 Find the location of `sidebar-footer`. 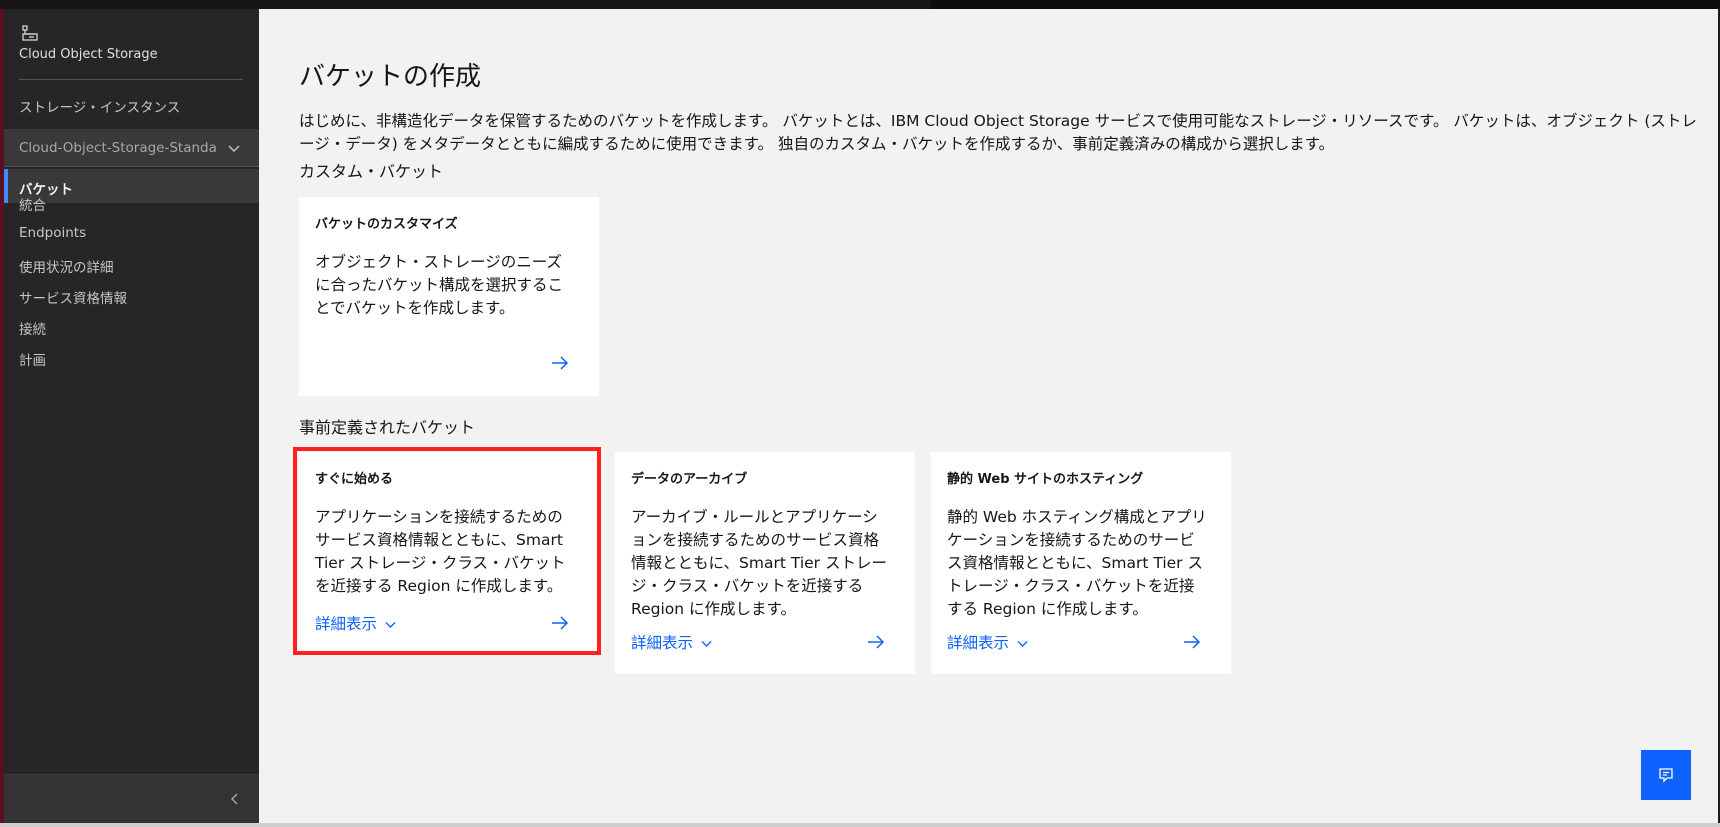

sidebar-footer is located at coordinates (131, 798).